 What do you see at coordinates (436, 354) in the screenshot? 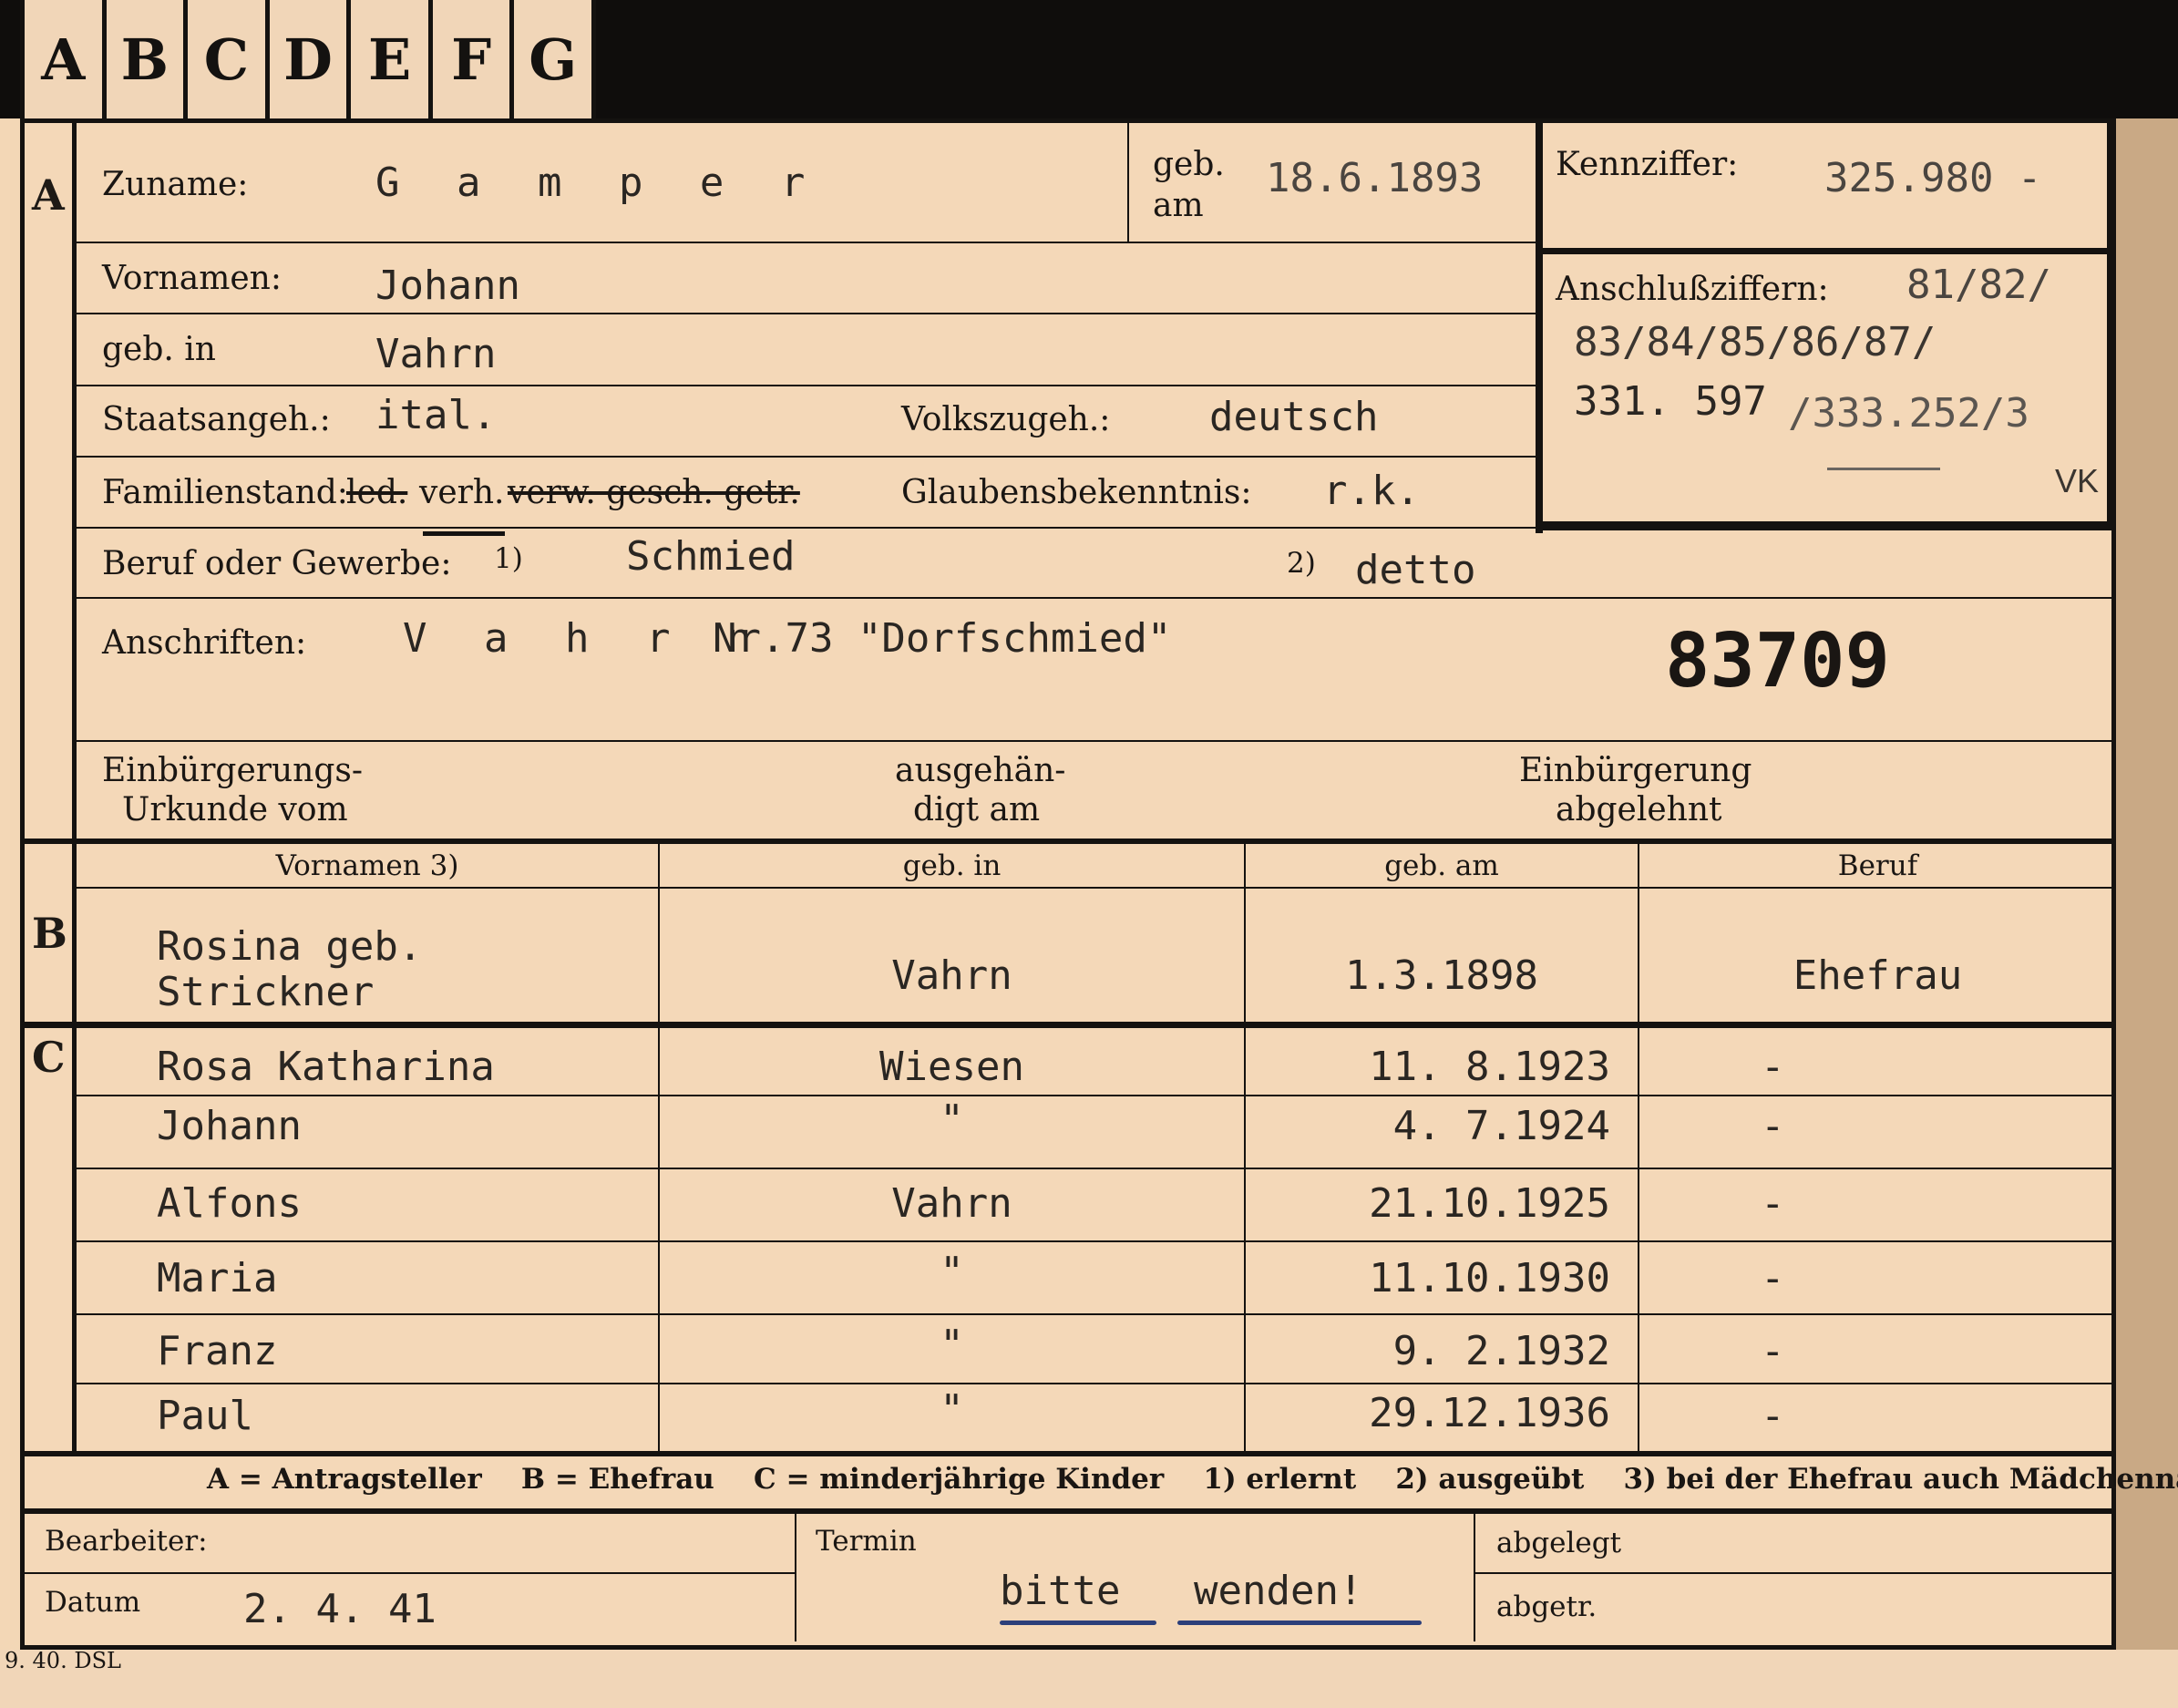
I see `geb-in-value: Vahrn` at bounding box center [436, 354].